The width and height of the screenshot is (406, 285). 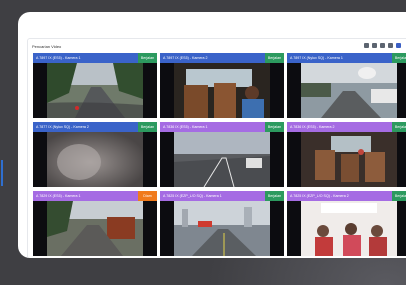 I want to click on camera-label: A 7825 IX (EZP_L/O SQ) - Kamera 2, so click(x=319, y=196).